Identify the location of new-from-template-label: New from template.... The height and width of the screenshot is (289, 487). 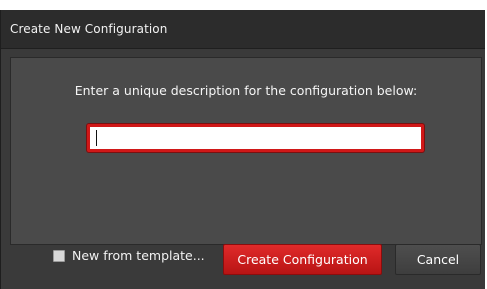
(138, 255).